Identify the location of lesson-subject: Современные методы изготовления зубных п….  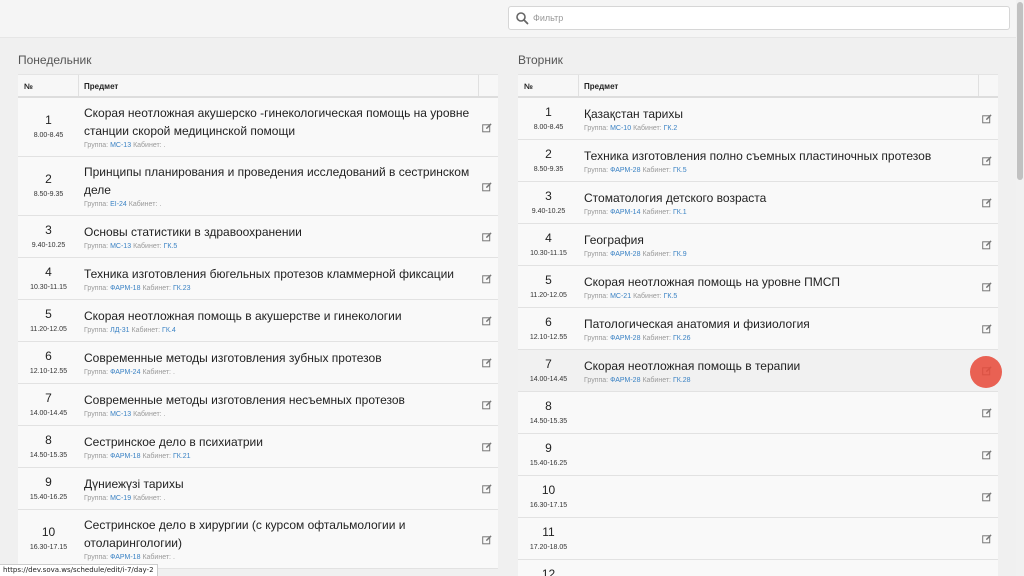
(233, 358).